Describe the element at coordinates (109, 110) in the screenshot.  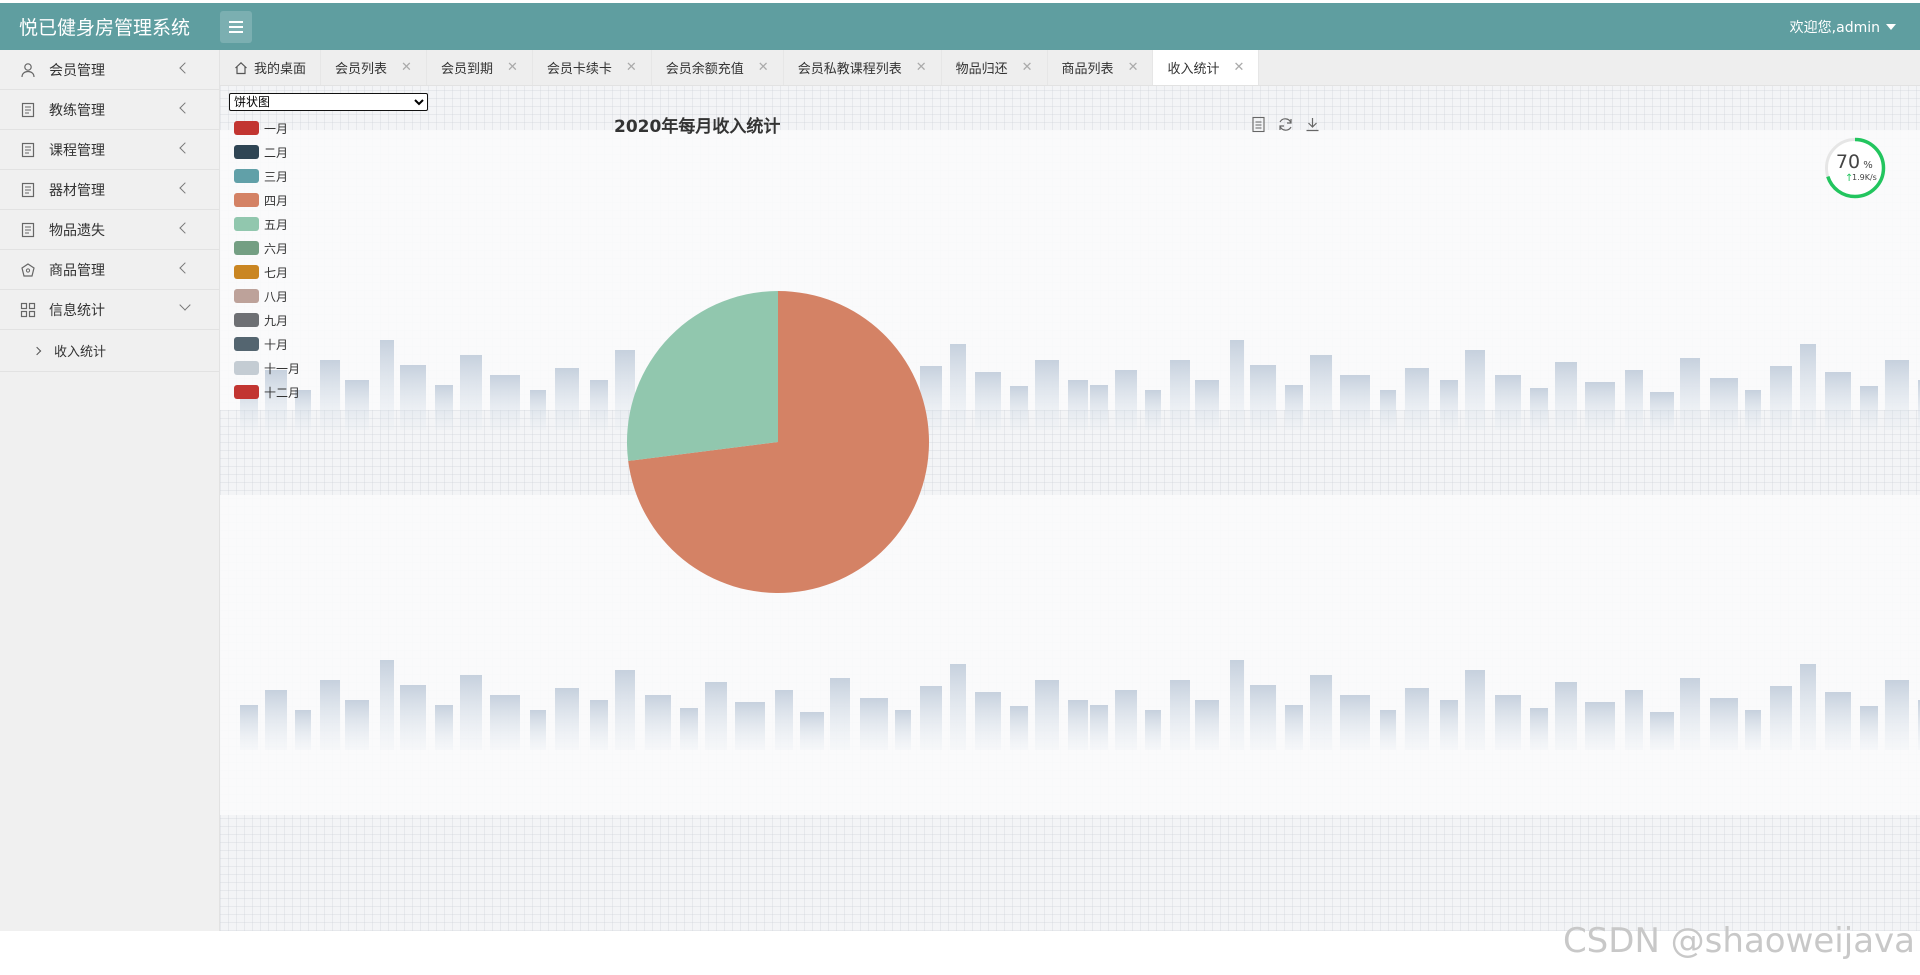
I see `sidebar-item-coaches: 教练管理` at that location.